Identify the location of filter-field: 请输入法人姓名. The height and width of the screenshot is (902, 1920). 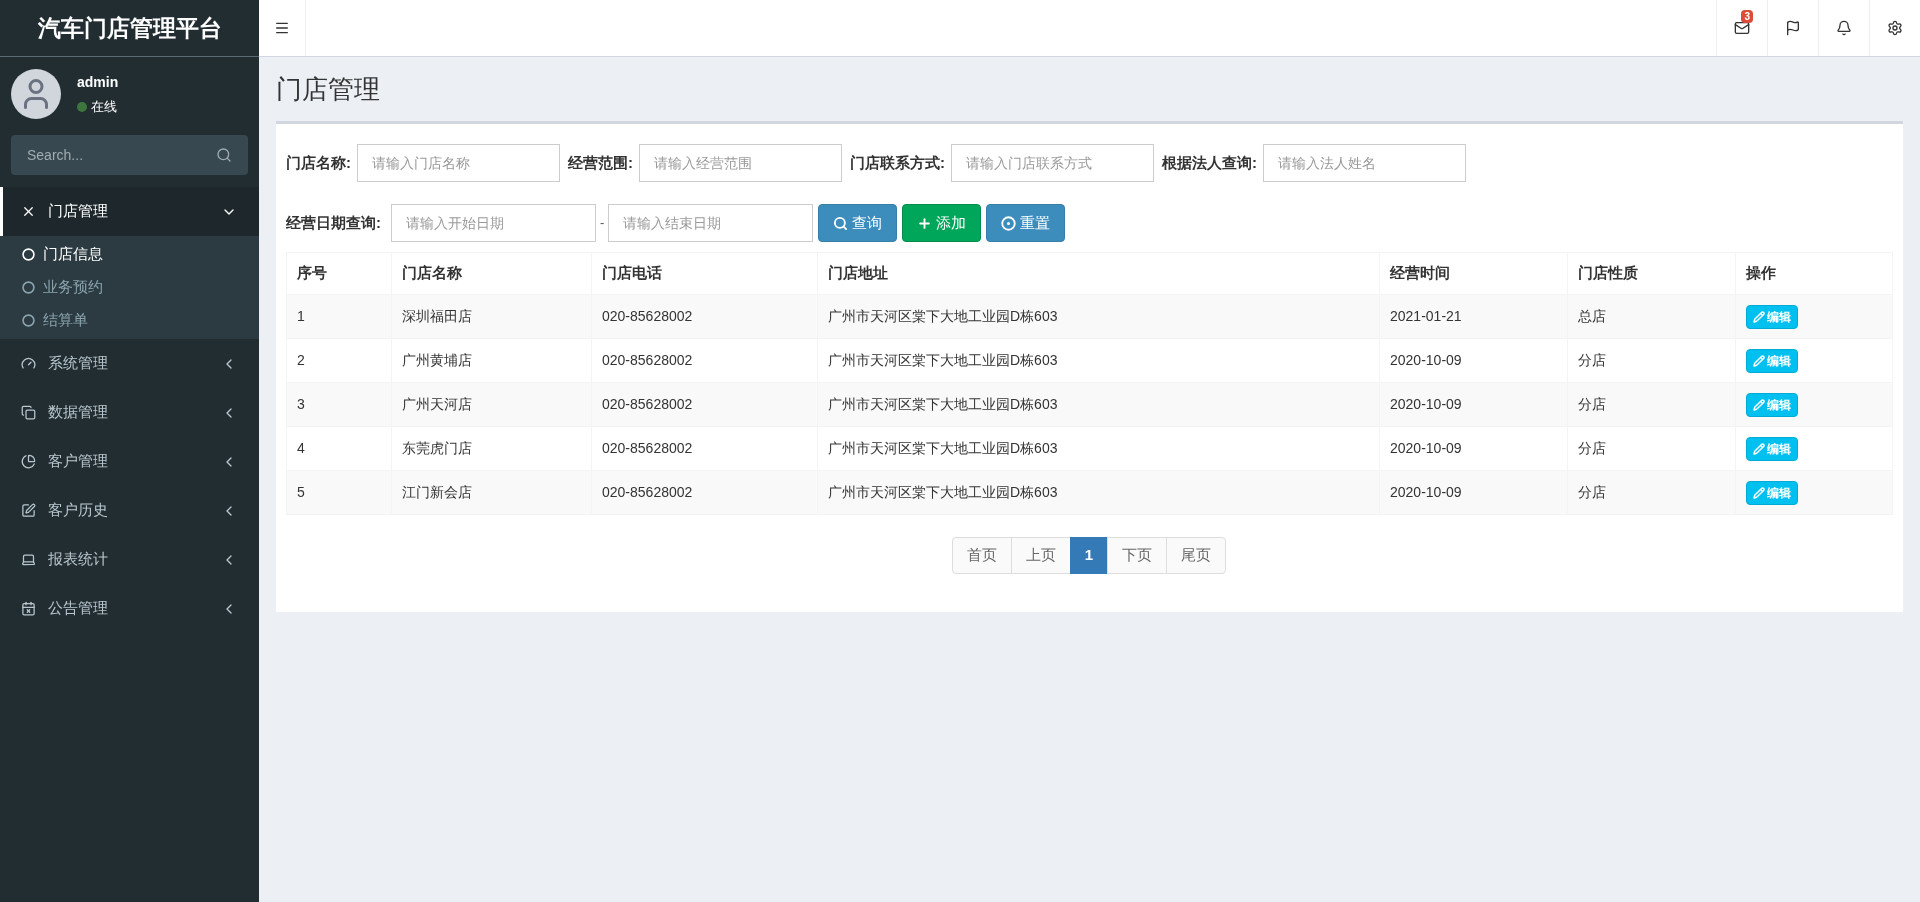
(1364, 163).